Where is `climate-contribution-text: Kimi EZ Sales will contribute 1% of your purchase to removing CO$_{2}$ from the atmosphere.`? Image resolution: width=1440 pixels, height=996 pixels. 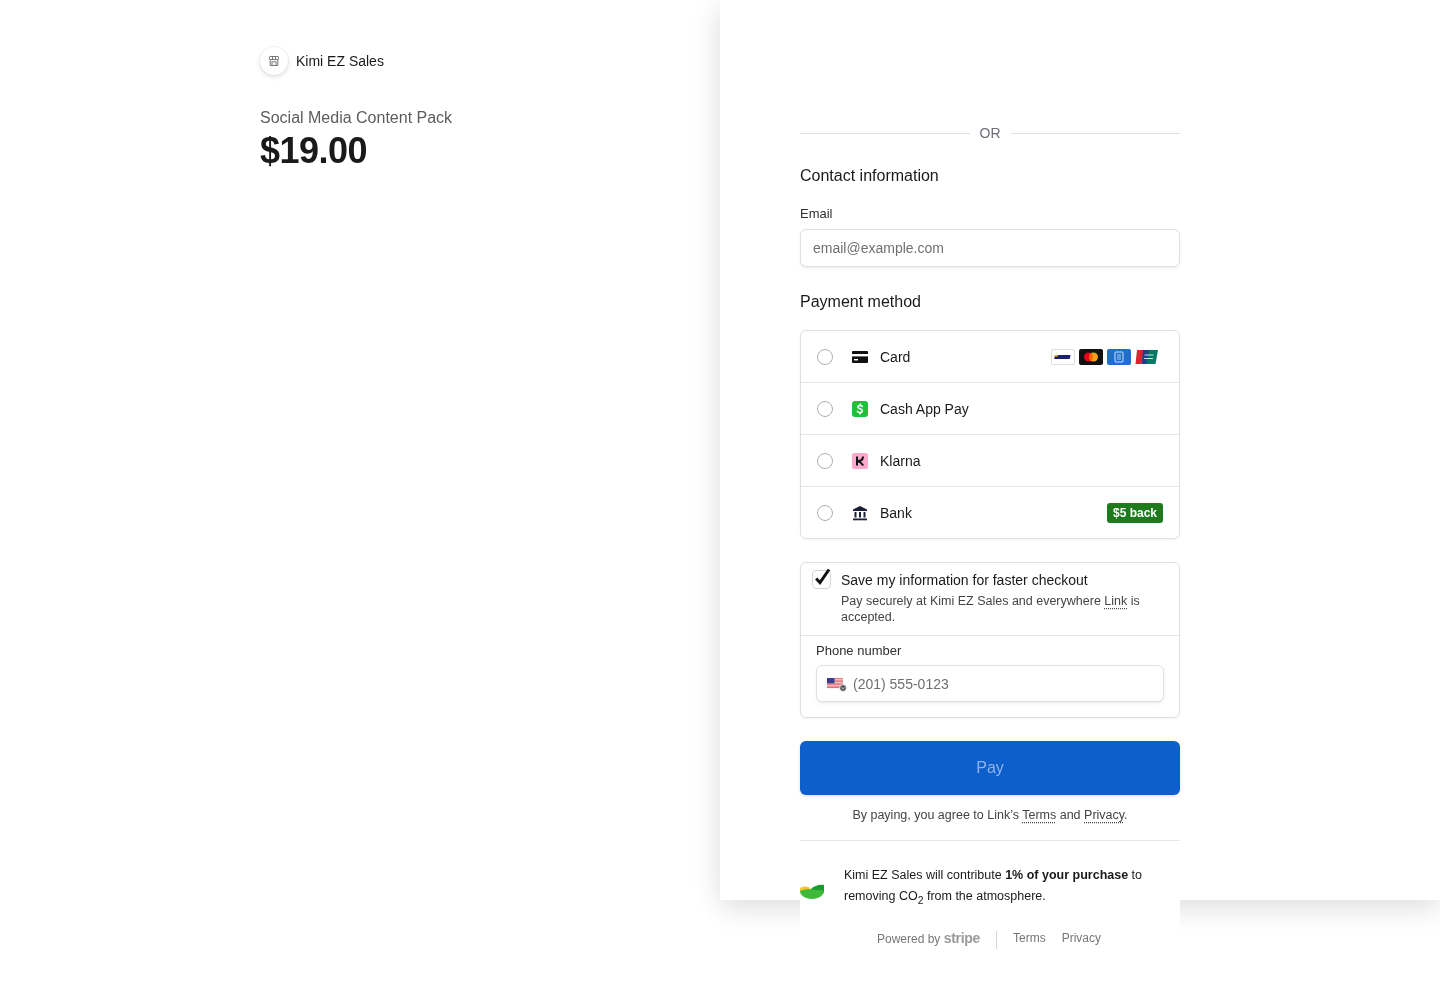
climate-contribution-text: Kimi EZ Sales will contribute 1% of your purchase to removing CO$_{2}$ from the atmosphere. is located at coordinates (994, 887).